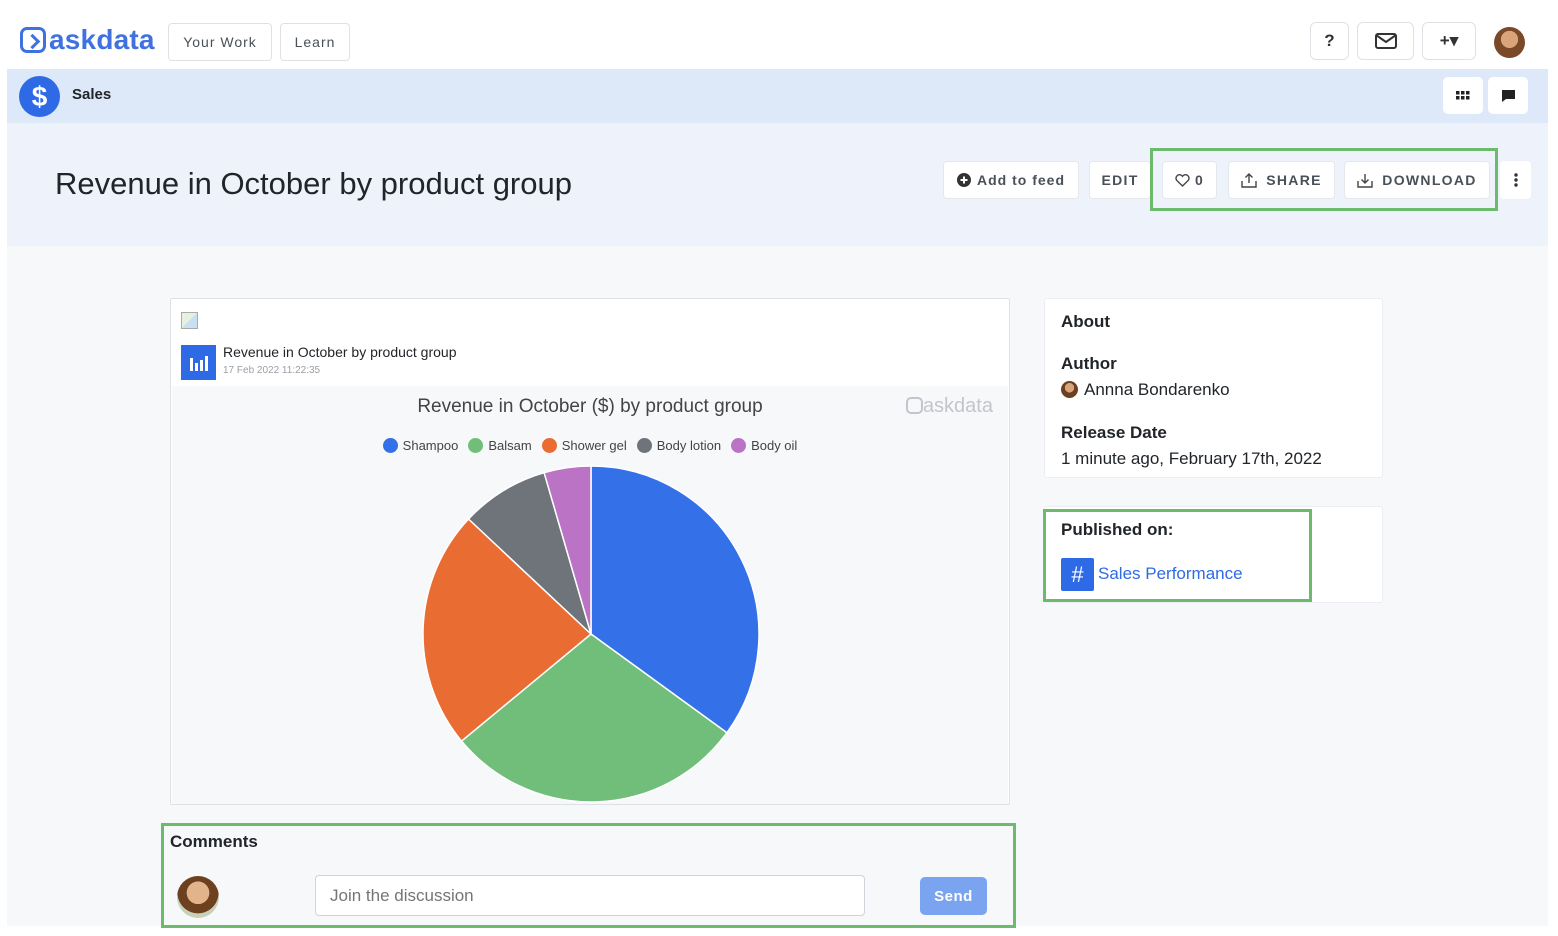 Image resolution: width=1558 pixels, height=936 pixels. What do you see at coordinates (1449, 41) in the screenshot?
I see `create-button: +▾` at bounding box center [1449, 41].